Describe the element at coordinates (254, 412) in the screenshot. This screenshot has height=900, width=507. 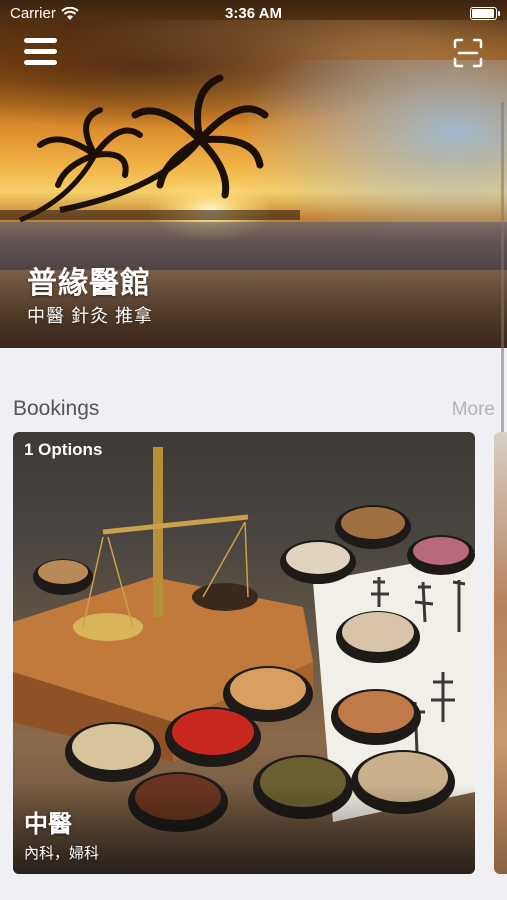
I see `bookings-header: Bookings More` at that location.